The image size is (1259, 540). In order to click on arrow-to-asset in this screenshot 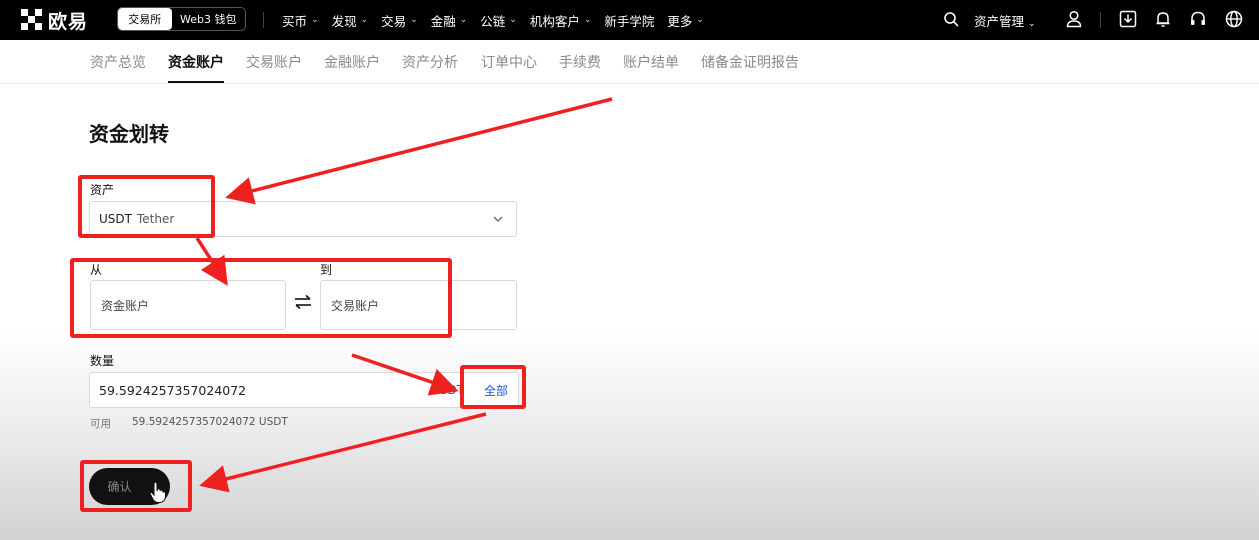, I will do `click(419, 151)`.